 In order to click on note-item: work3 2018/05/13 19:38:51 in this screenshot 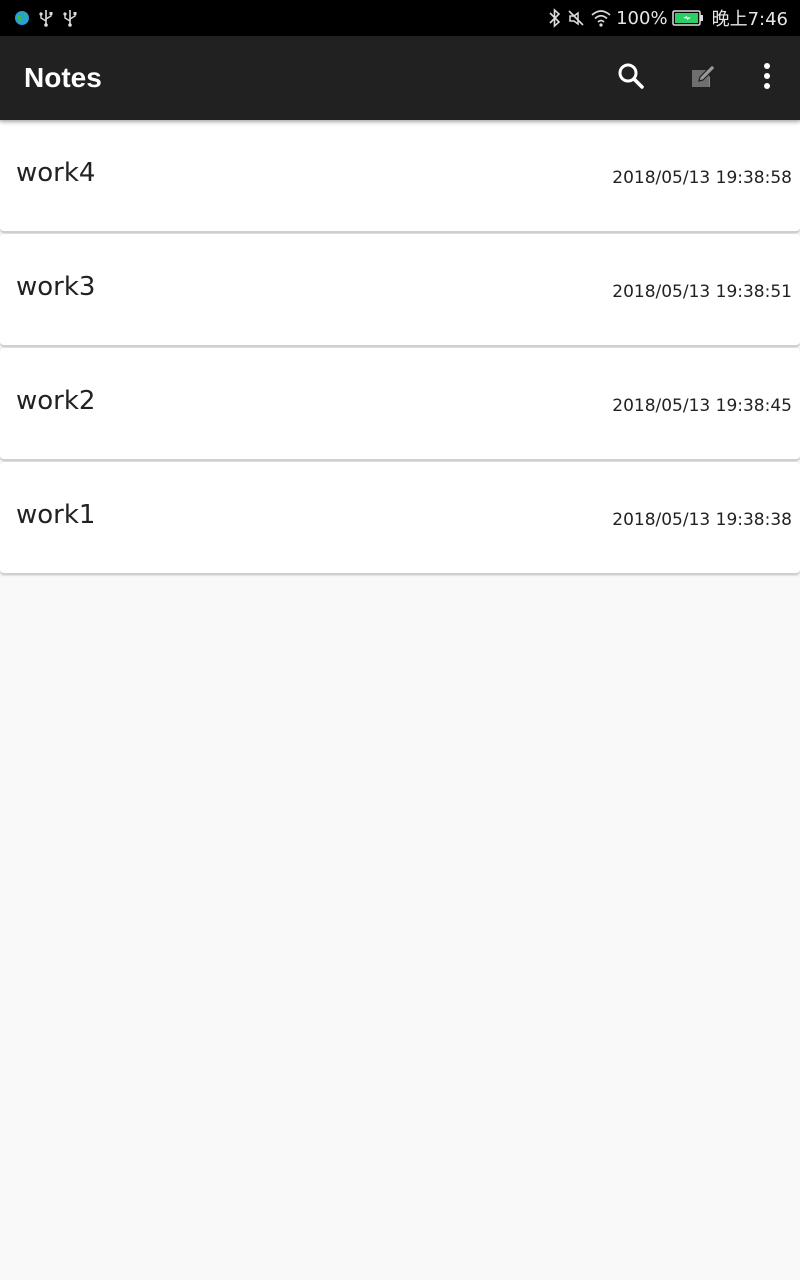, I will do `click(400, 290)`.